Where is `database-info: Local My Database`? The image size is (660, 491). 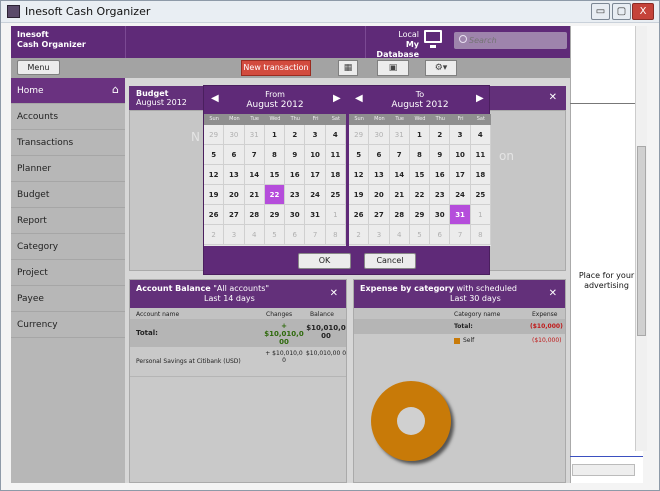
database-info: Local My Database is located at coordinates (393, 45).